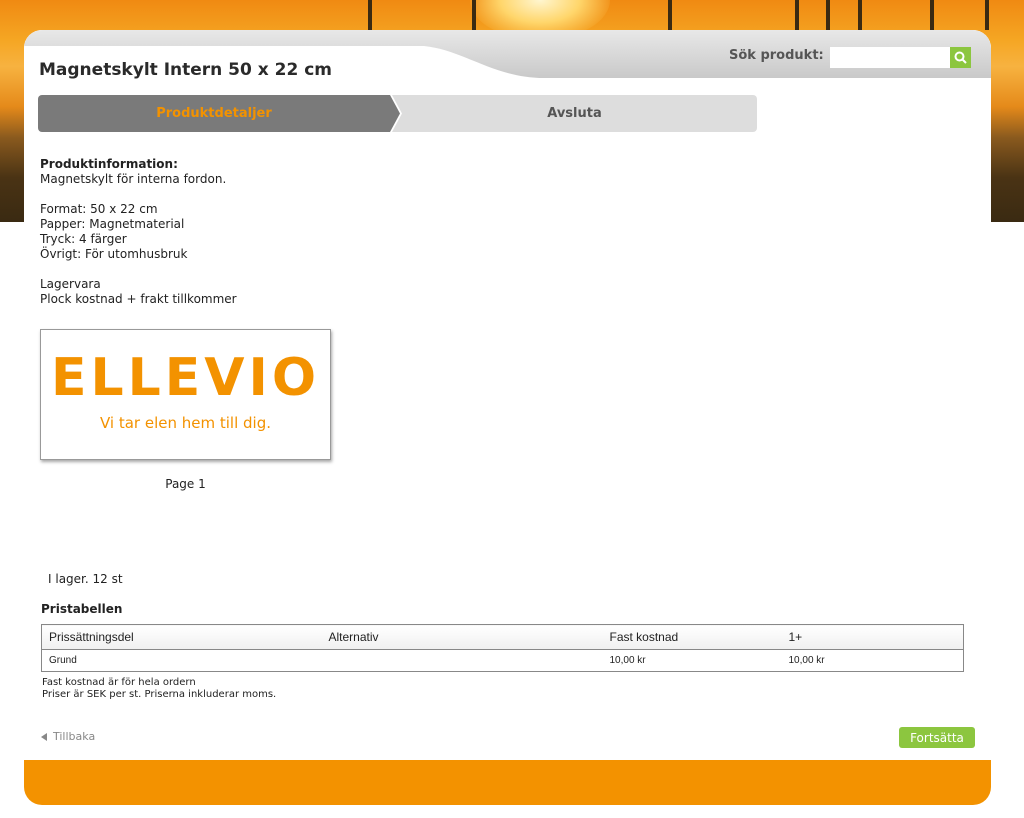 This screenshot has width=1024, height=818. Describe the element at coordinates (44, 736) in the screenshot. I see `back-arrow-icon` at that location.